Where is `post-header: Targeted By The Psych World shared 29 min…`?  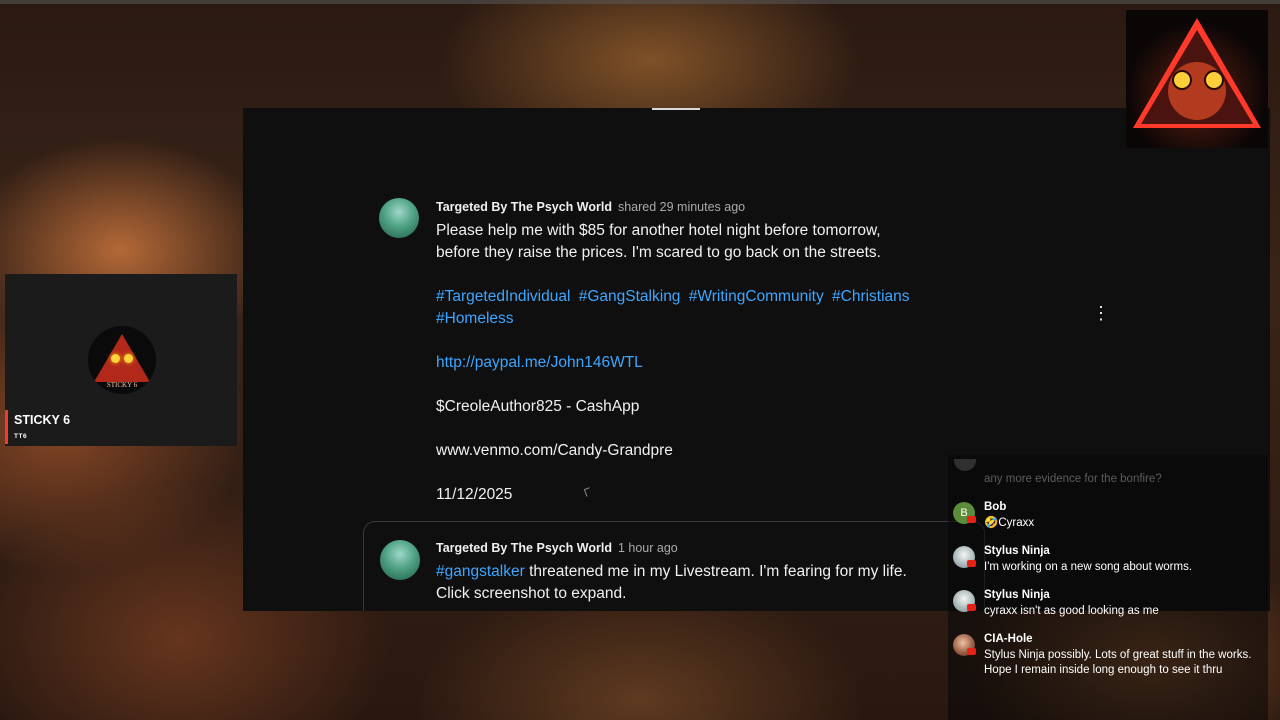
post-header: Targeted By The Psych World shared 29 min… is located at coordinates (590, 207).